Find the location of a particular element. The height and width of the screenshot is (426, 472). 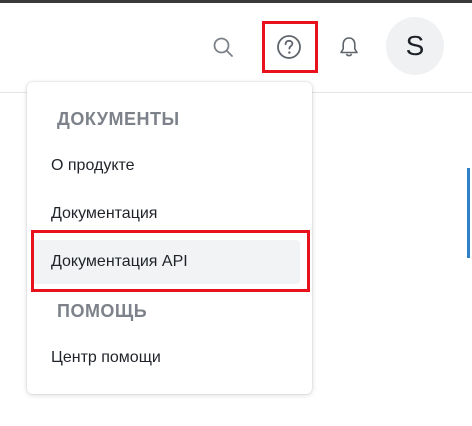

top-edge is located at coordinates (236, 1).